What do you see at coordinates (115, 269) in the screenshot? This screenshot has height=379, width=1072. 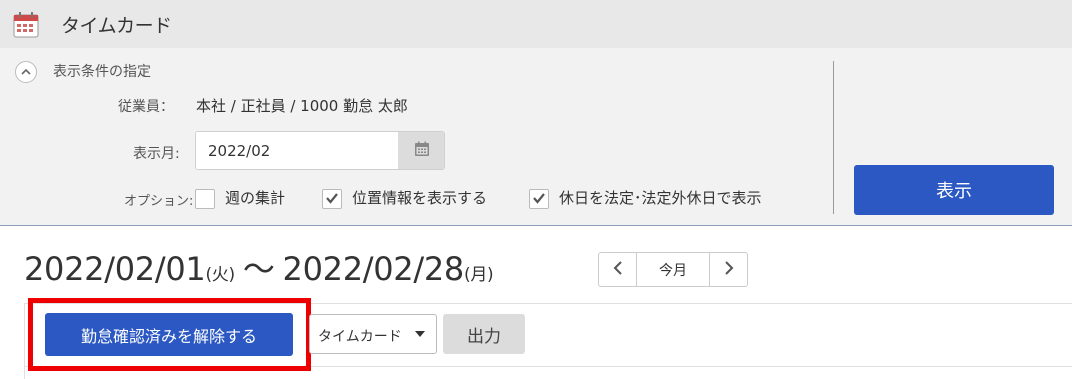 I see `range-start: 2022/02/01` at bounding box center [115, 269].